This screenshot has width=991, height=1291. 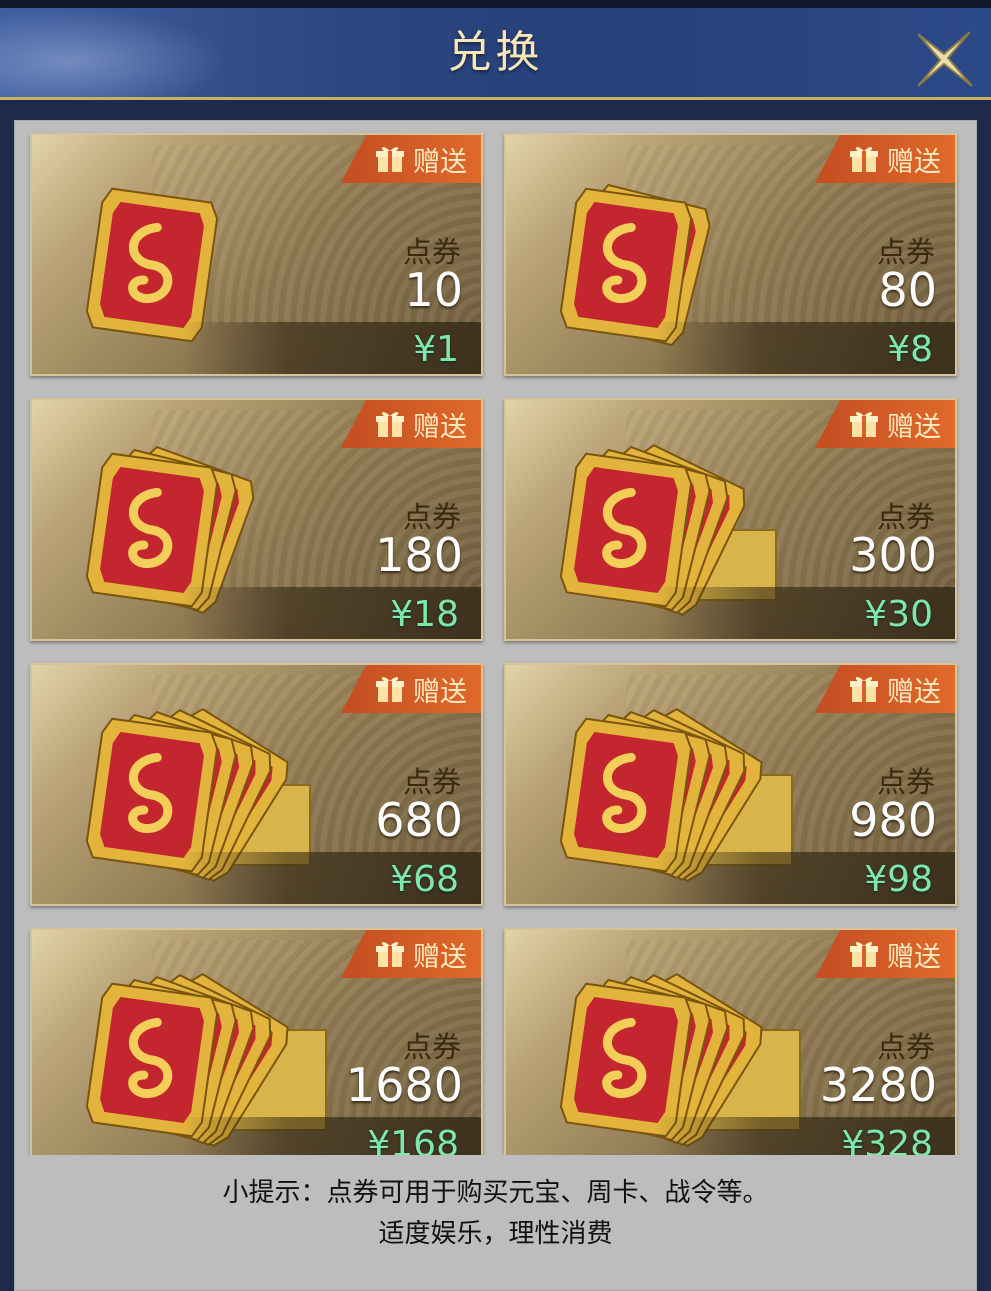 I want to click on close-x-icon, so click(x=945, y=59).